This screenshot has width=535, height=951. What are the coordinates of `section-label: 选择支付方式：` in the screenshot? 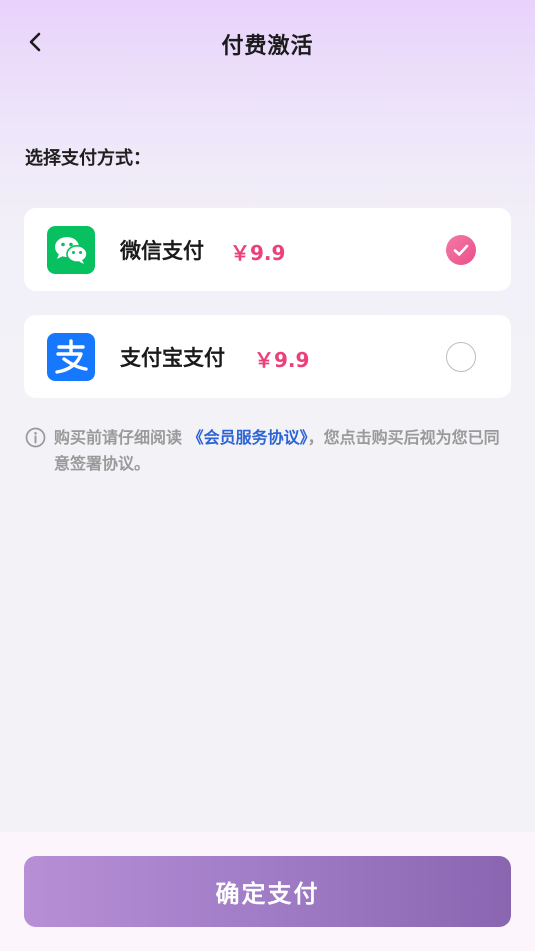 It's located at (88, 158).